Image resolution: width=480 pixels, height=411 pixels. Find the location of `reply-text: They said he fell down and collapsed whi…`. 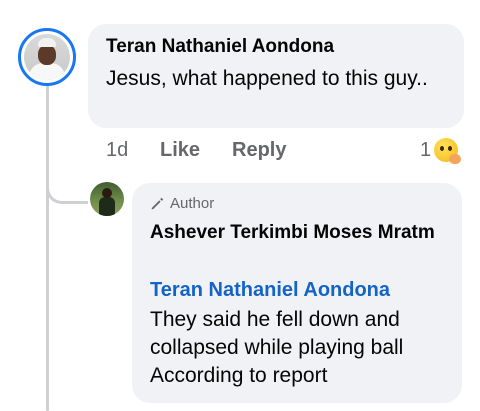

reply-text: They said he fell down and collapsed whi… is located at coordinates (277, 347).